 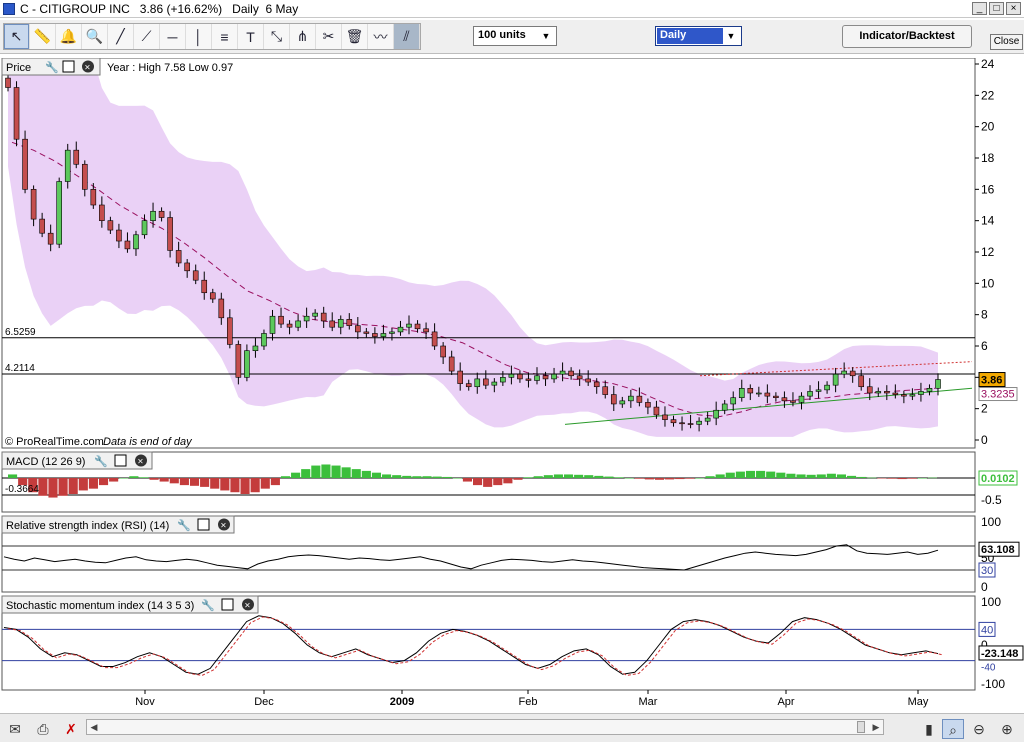 What do you see at coordinates (907, 36) in the screenshot?
I see `indicator-backtest-button: Indicator/Backtest` at bounding box center [907, 36].